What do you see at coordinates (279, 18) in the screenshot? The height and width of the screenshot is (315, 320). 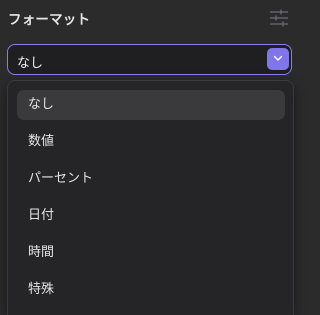 I see `sliders-icon` at bounding box center [279, 18].